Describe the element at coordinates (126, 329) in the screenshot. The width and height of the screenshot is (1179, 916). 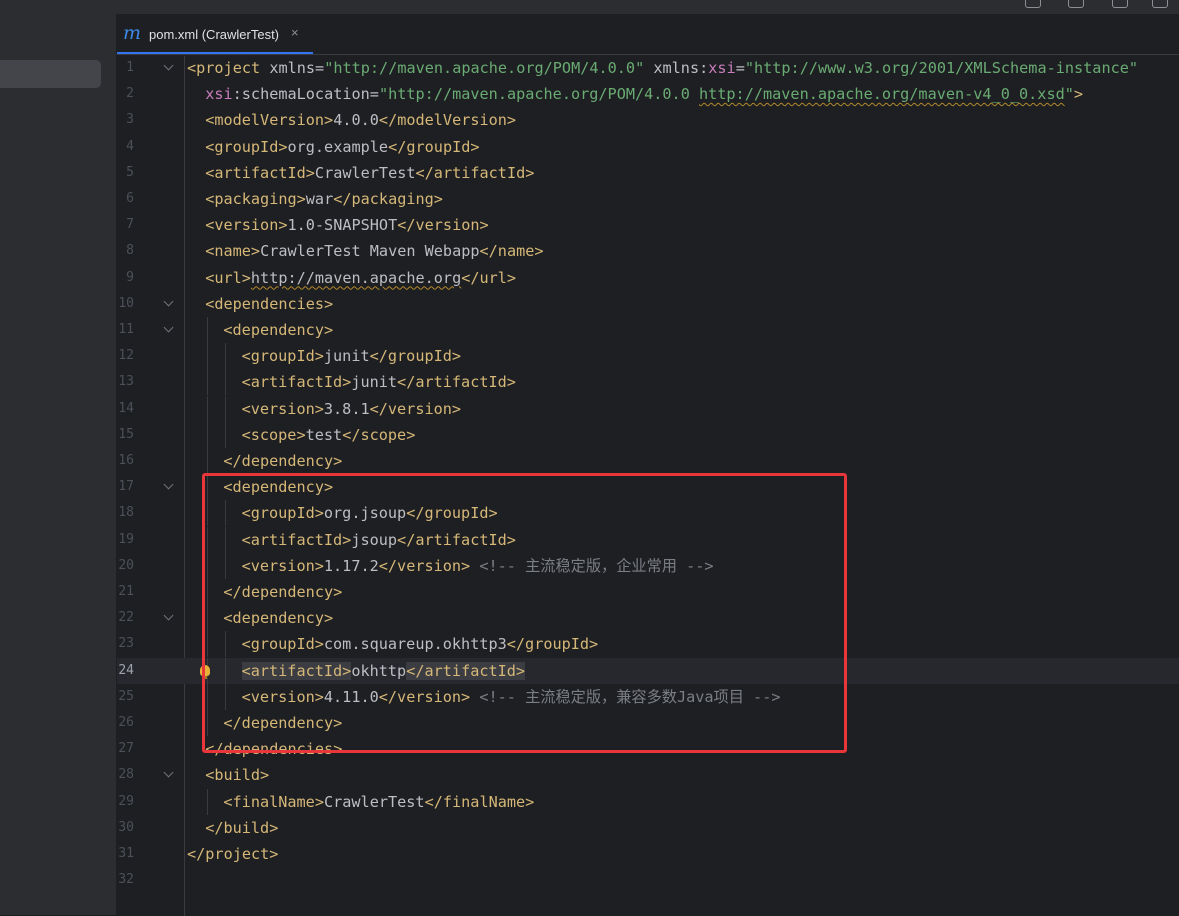
I see `line-number: 11` at that location.